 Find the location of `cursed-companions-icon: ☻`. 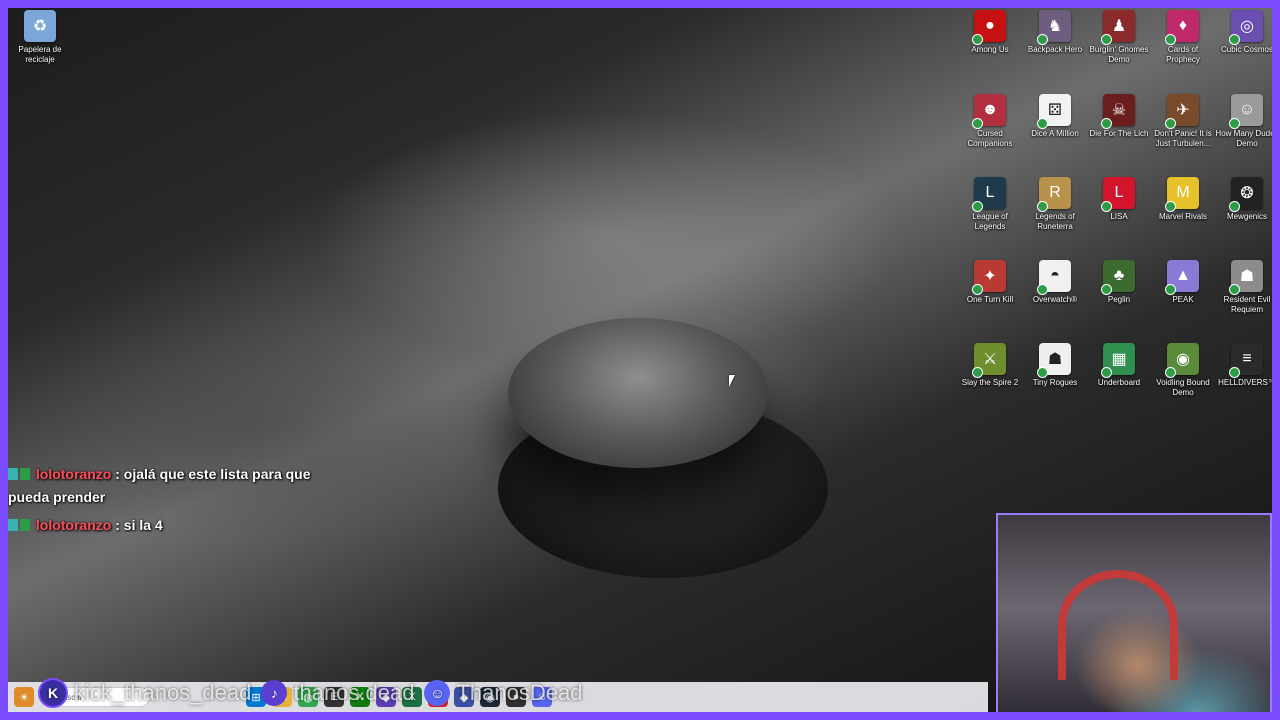

cursed-companions-icon: ☻ is located at coordinates (989, 111).